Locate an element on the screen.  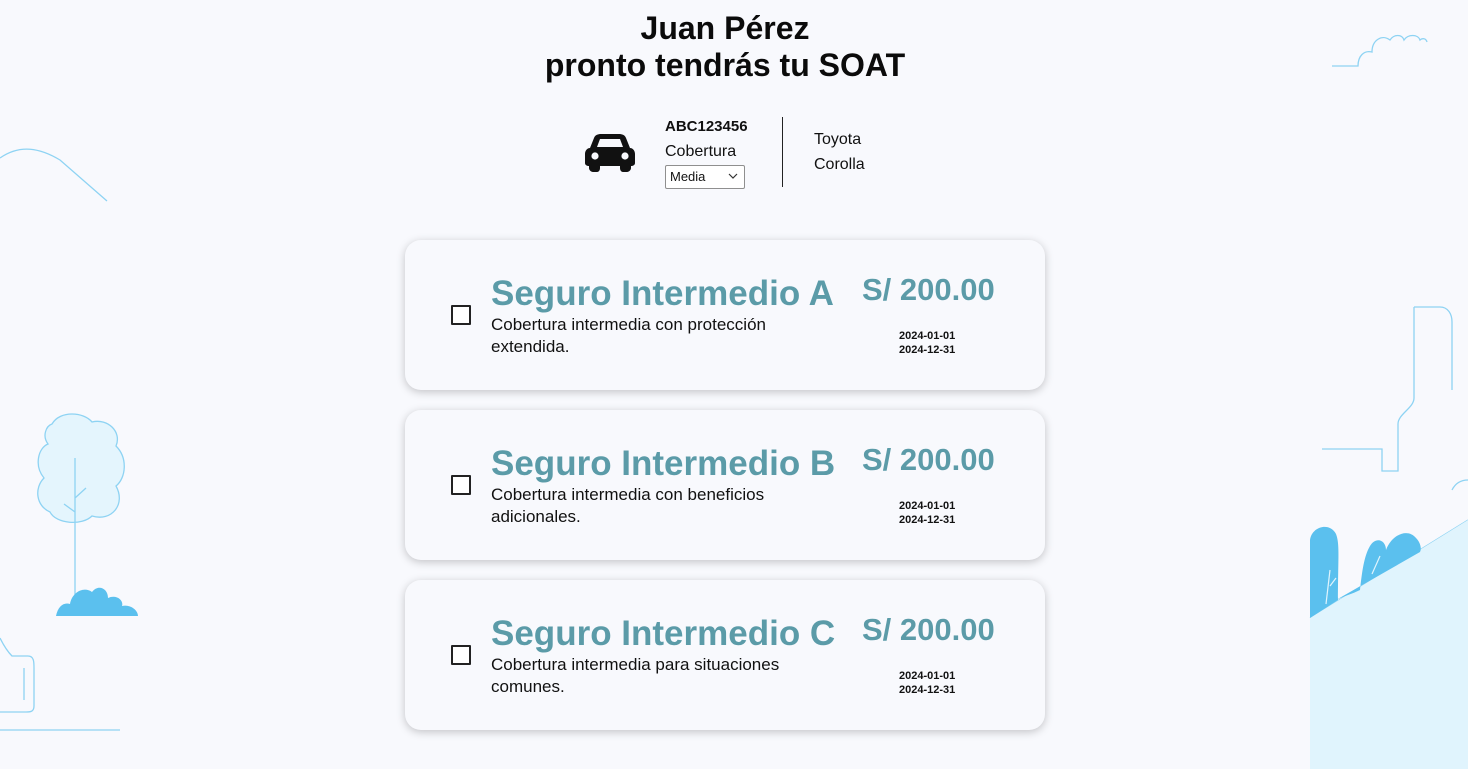
car-icon is located at coordinates (610, 153).